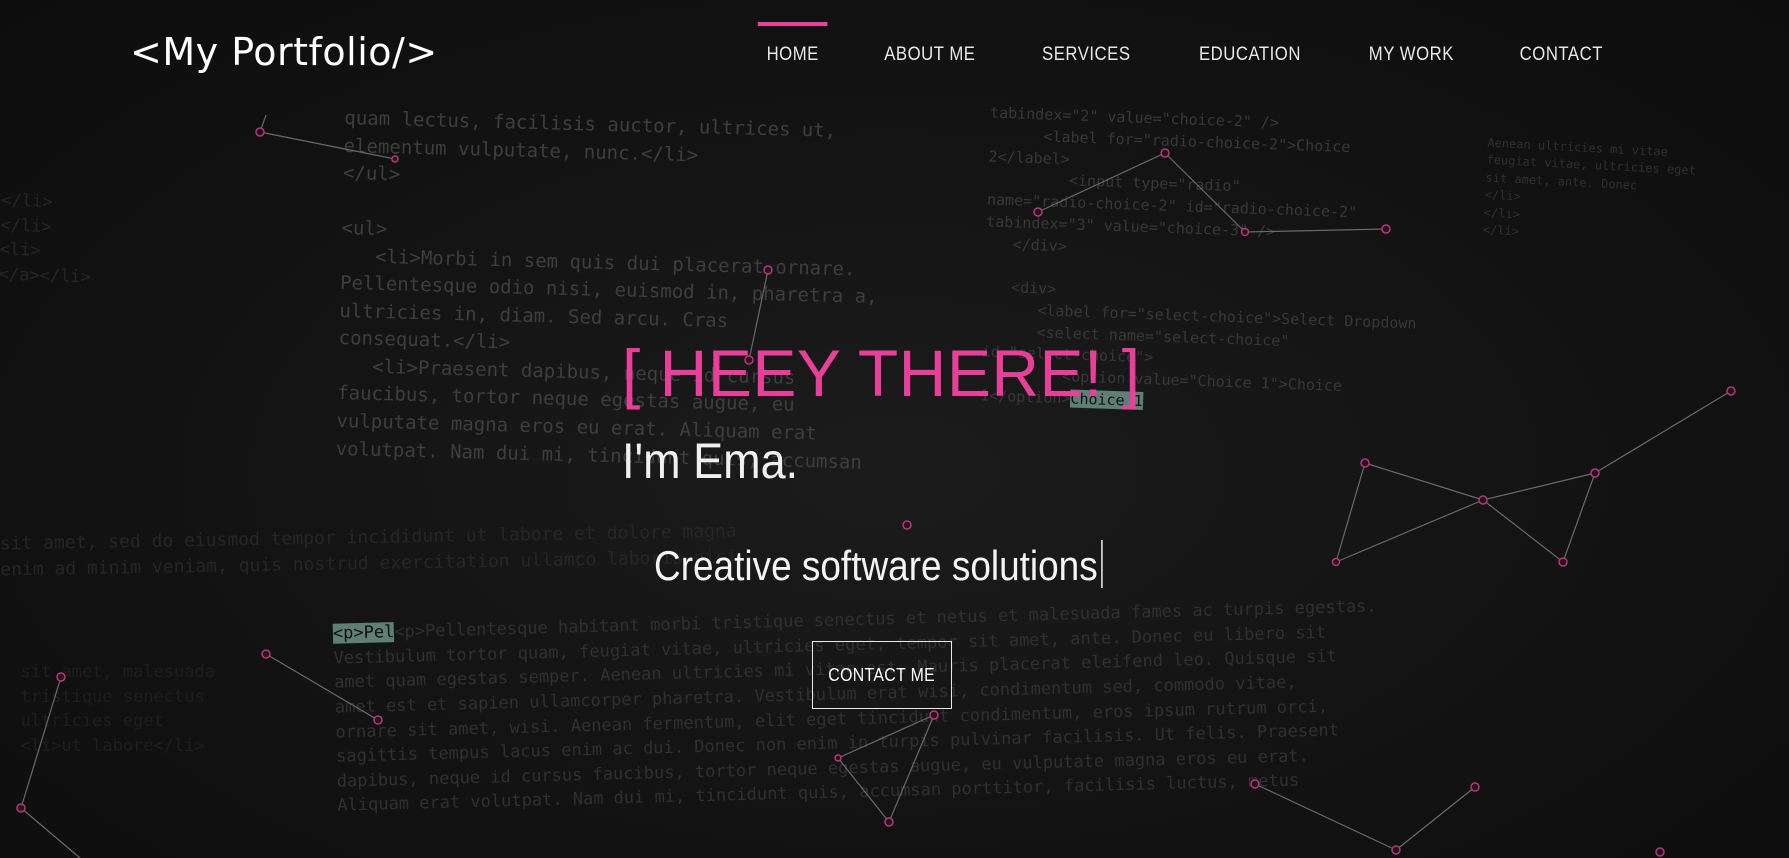 This screenshot has height=858, width=1789. I want to click on hero-tagline: Creative software solutions, so click(879, 565).